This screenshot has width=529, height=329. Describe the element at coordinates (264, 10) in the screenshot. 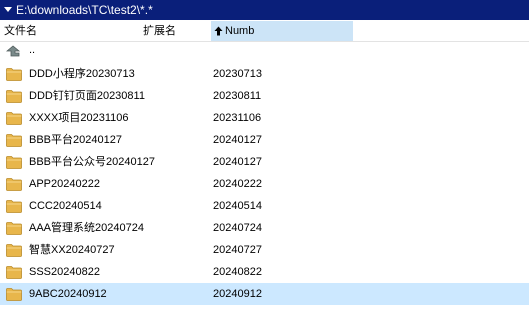

I see `path-bar: E:\downloads\TC\test2\*.*` at that location.